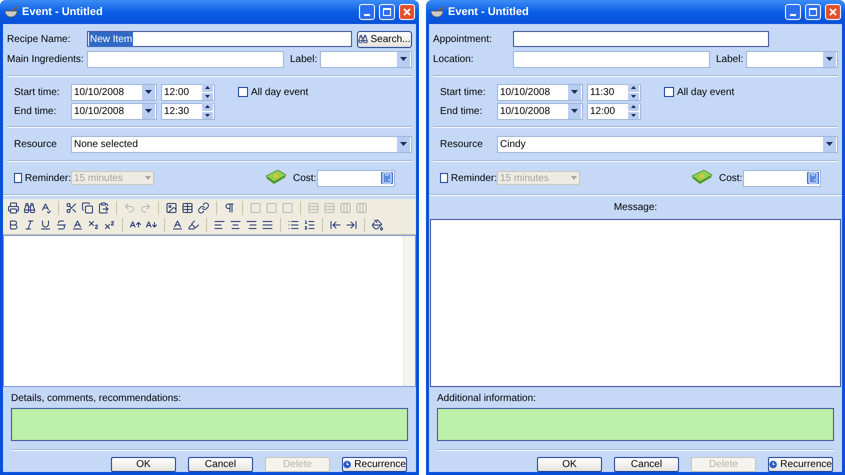  What do you see at coordinates (45, 225) in the screenshot?
I see `underline-icon` at bounding box center [45, 225].